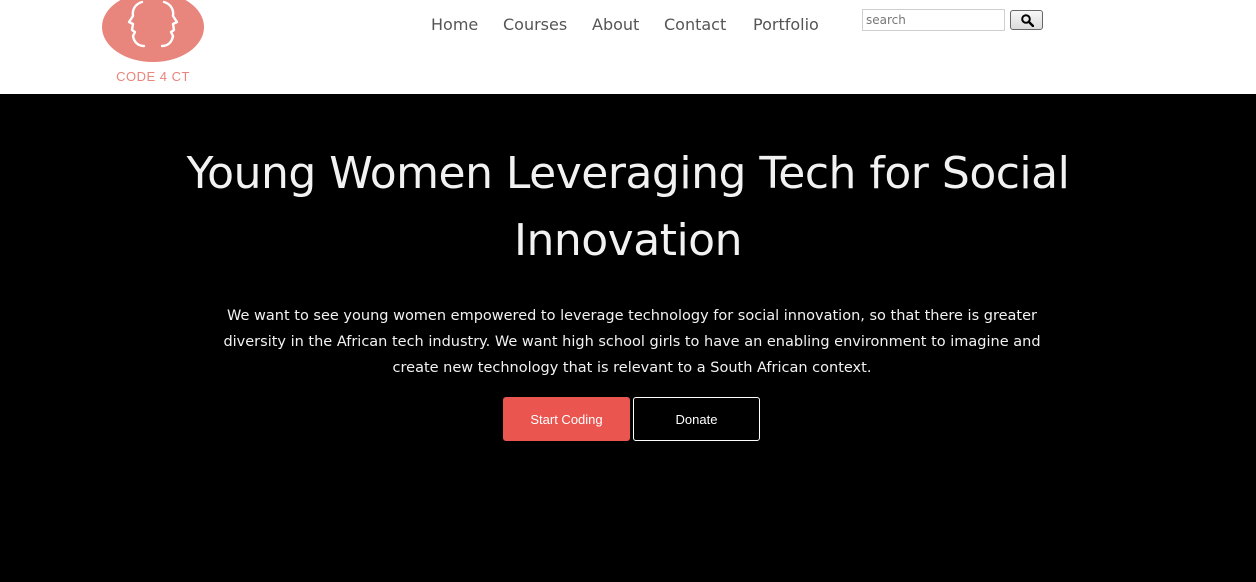  What do you see at coordinates (454, 24) in the screenshot?
I see `nav-home: Home` at bounding box center [454, 24].